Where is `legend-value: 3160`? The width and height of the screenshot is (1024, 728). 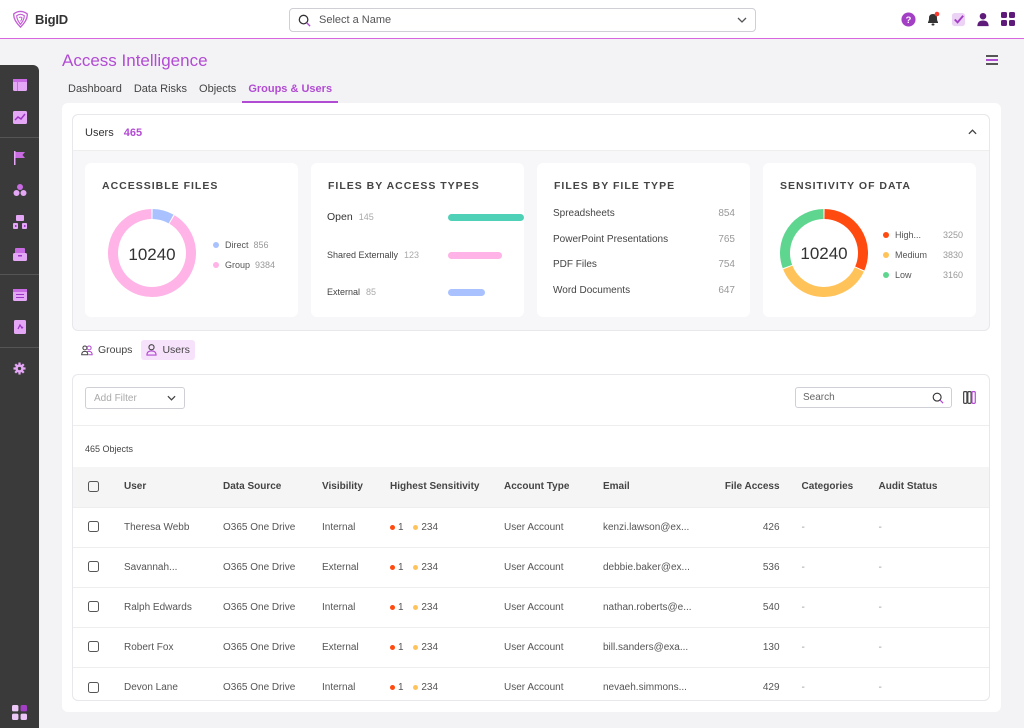
legend-value: 3160 is located at coordinates (952, 275).